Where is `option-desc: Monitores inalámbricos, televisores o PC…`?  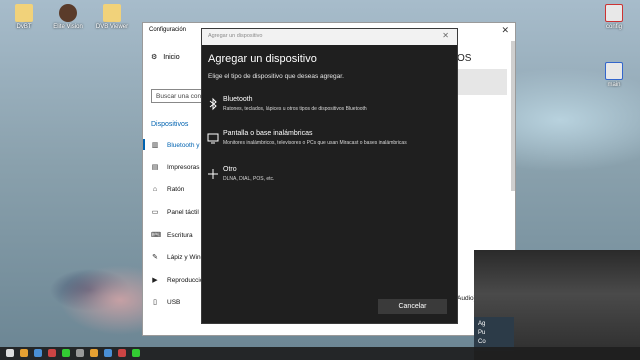
option-desc: Monitores inalámbricos, televisores o PC… is located at coordinates (315, 143).